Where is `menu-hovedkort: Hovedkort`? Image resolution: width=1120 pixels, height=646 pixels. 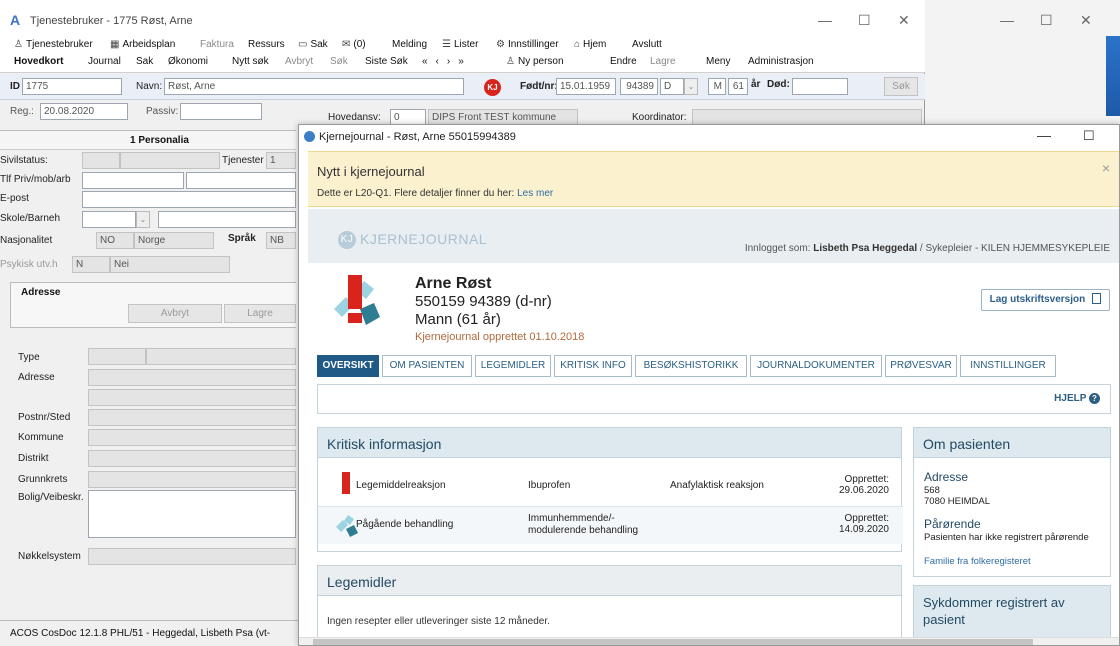
menu-hovedkort: Hovedkort is located at coordinates (38, 61).